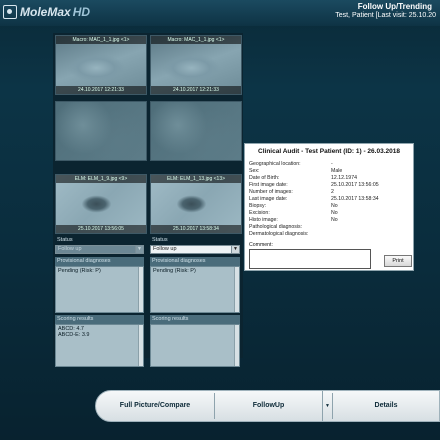  What do you see at coordinates (195, 289) in the screenshot?
I see `diagnoses-box-right: Pending (Risk: P)` at bounding box center [195, 289].